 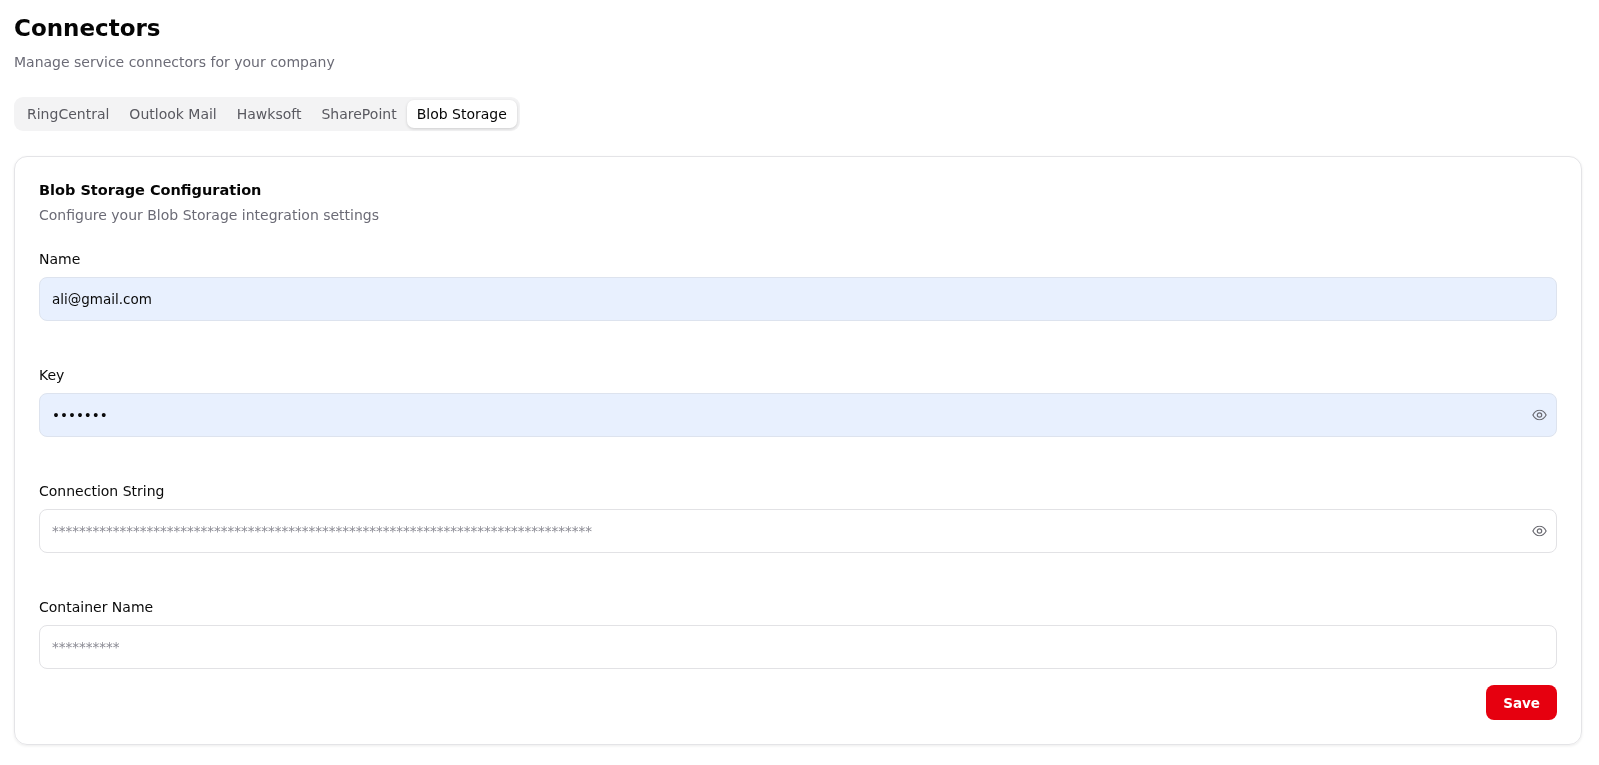 I want to click on save-button: Save, so click(x=1521, y=702).